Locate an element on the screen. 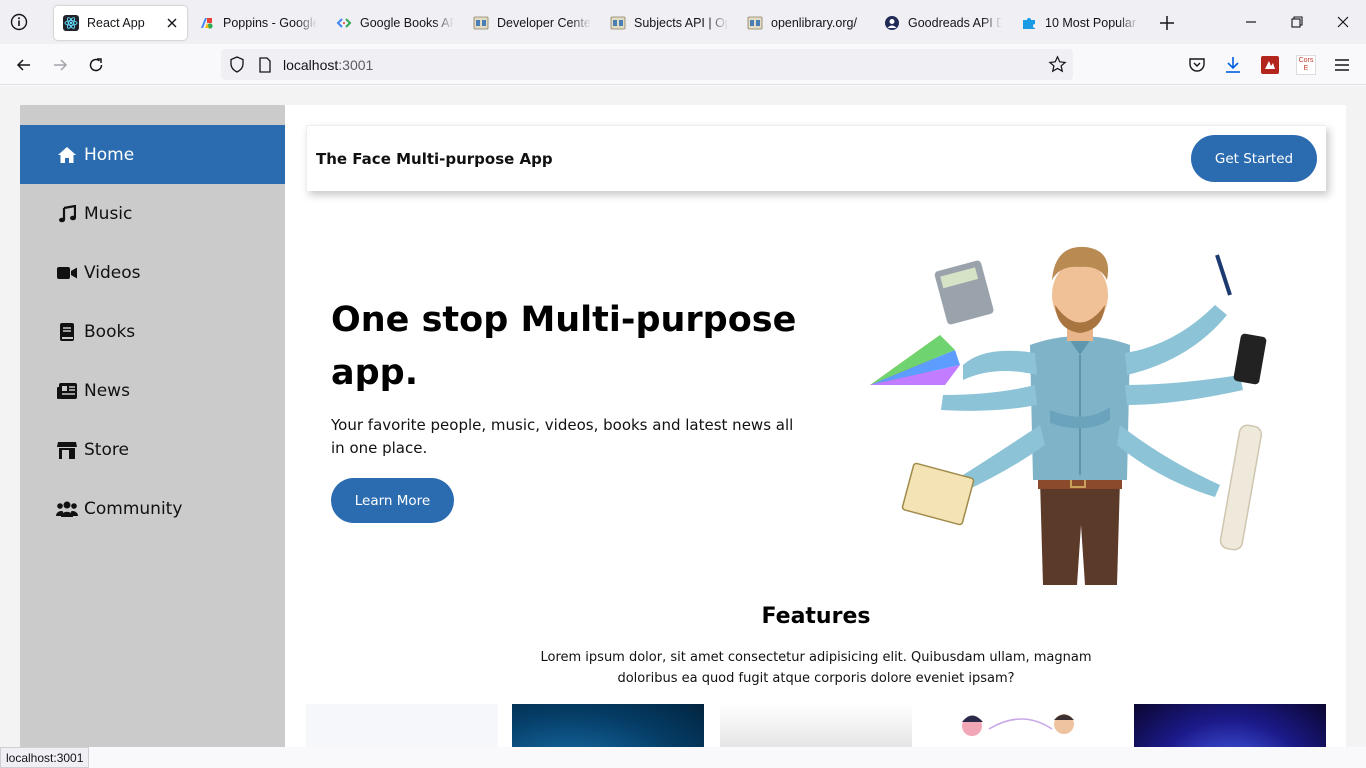 This screenshot has height=768, width=1366. page-icon is located at coordinates (265, 65).